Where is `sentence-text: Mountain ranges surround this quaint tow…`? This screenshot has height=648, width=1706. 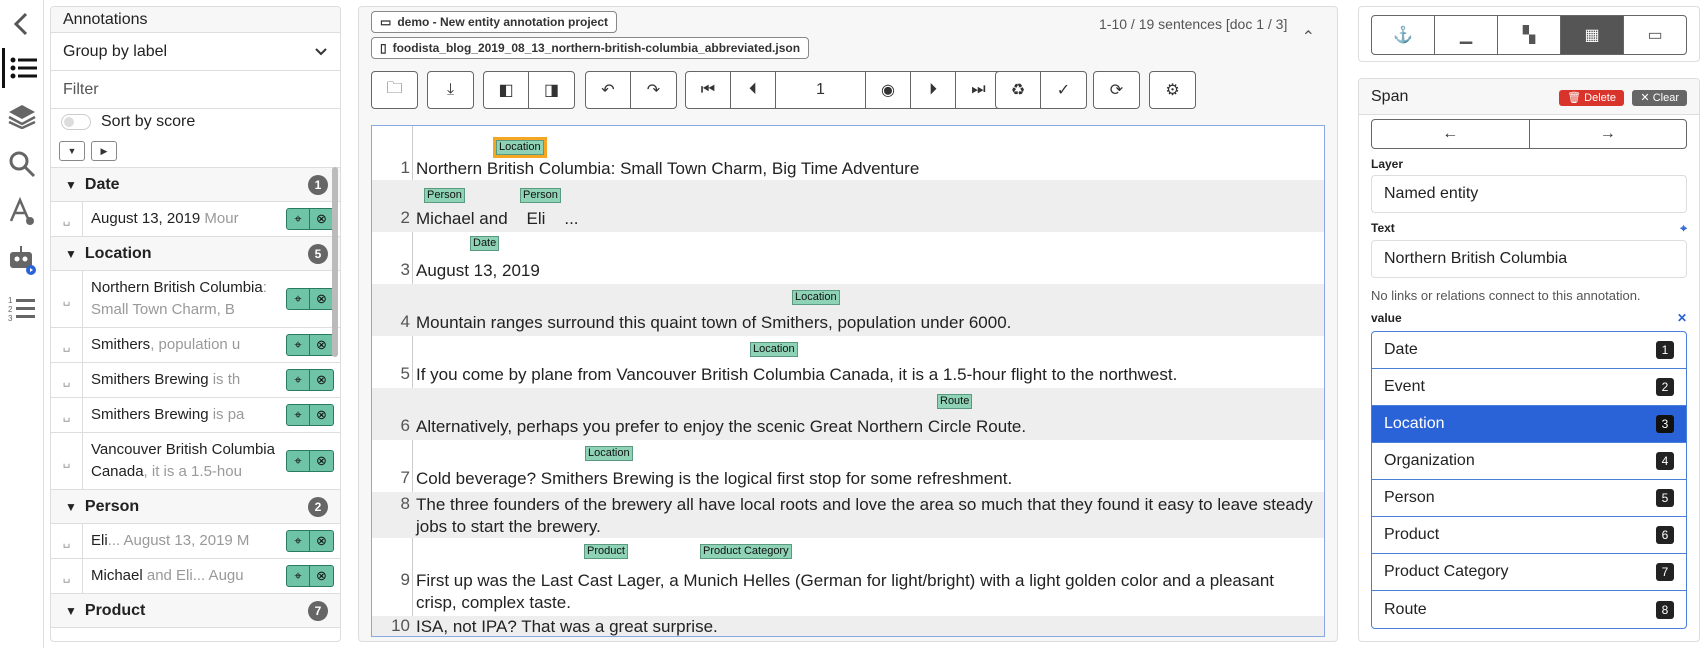 sentence-text: Mountain ranges surround this quaint tow… is located at coordinates (867, 323).